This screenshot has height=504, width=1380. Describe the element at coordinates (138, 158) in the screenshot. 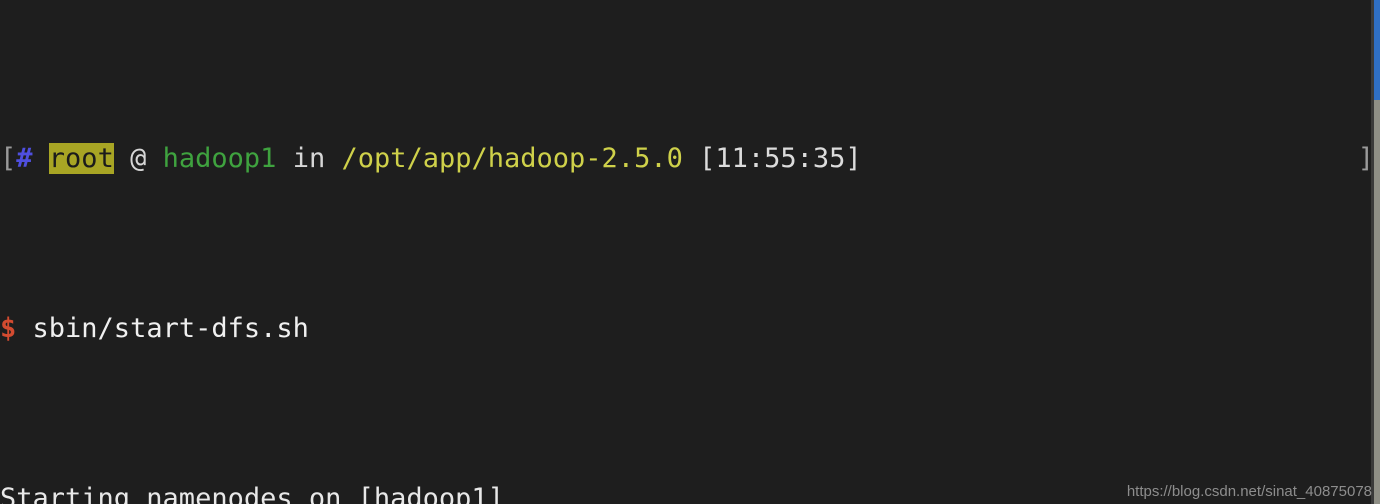

I see `prompt-at-sign: @` at that location.